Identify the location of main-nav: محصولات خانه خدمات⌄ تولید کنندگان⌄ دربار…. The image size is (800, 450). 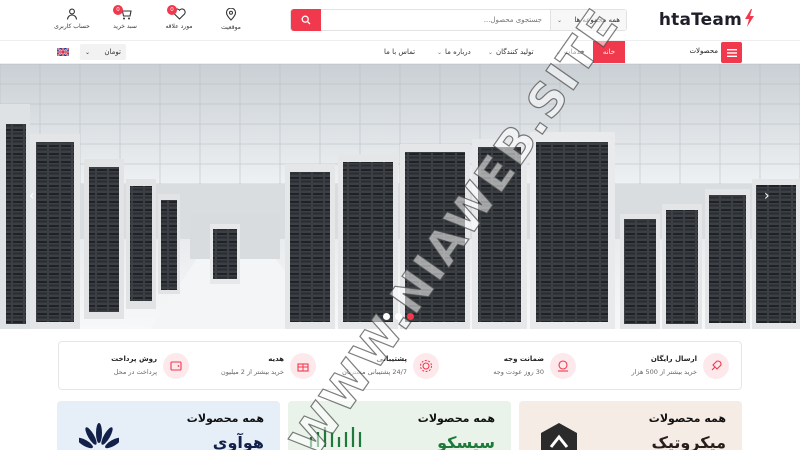
(400, 52).